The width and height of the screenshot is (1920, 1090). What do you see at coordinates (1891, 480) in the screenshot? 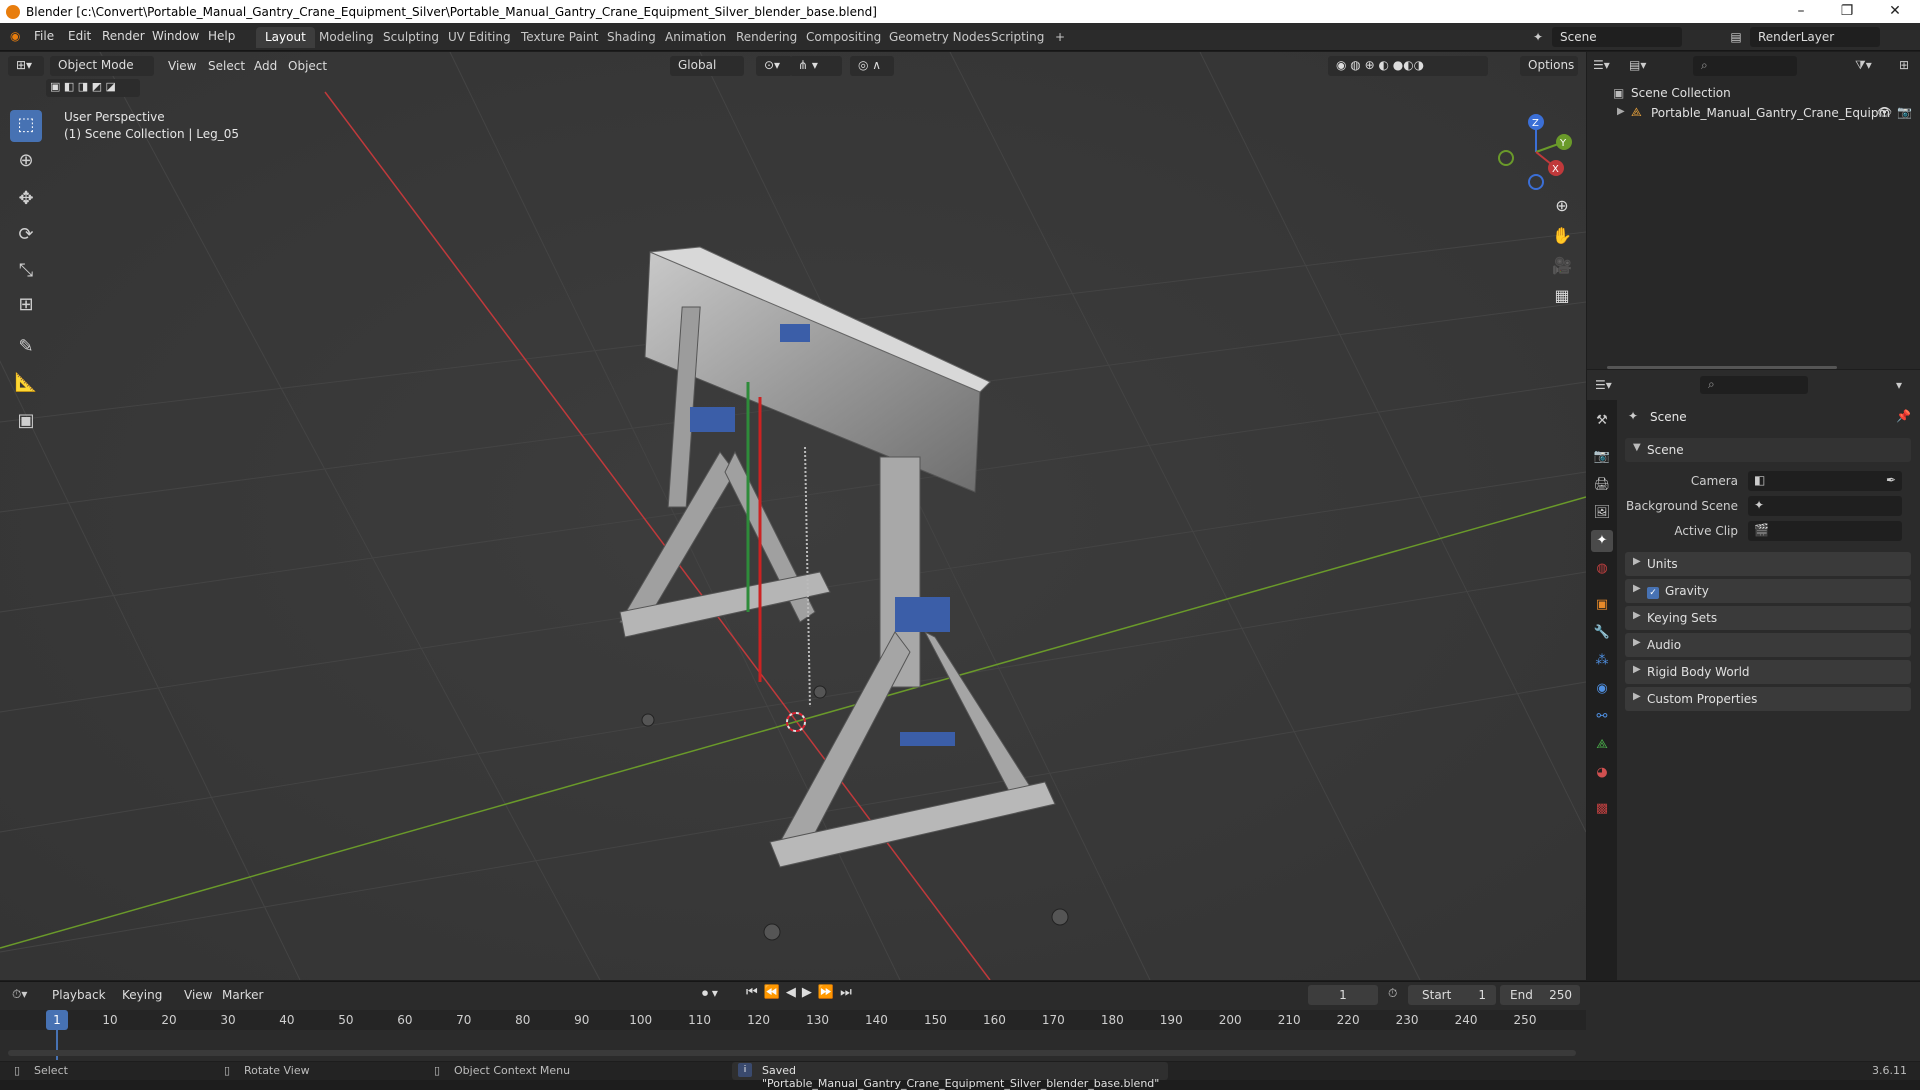
I see `eyedropper-icon: ✒` at bounding box center [1891, 480].